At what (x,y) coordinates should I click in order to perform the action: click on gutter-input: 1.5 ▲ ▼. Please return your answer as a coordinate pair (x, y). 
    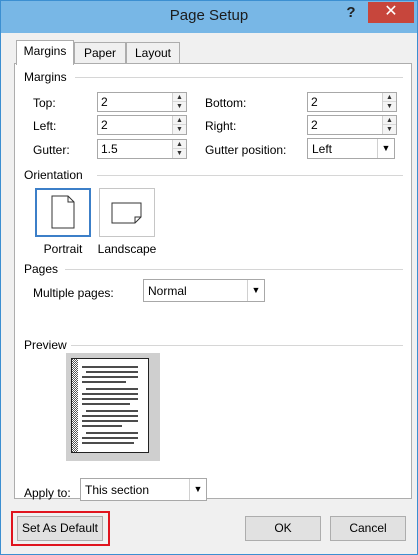
    Looking at the image, I should click on (142, 149).